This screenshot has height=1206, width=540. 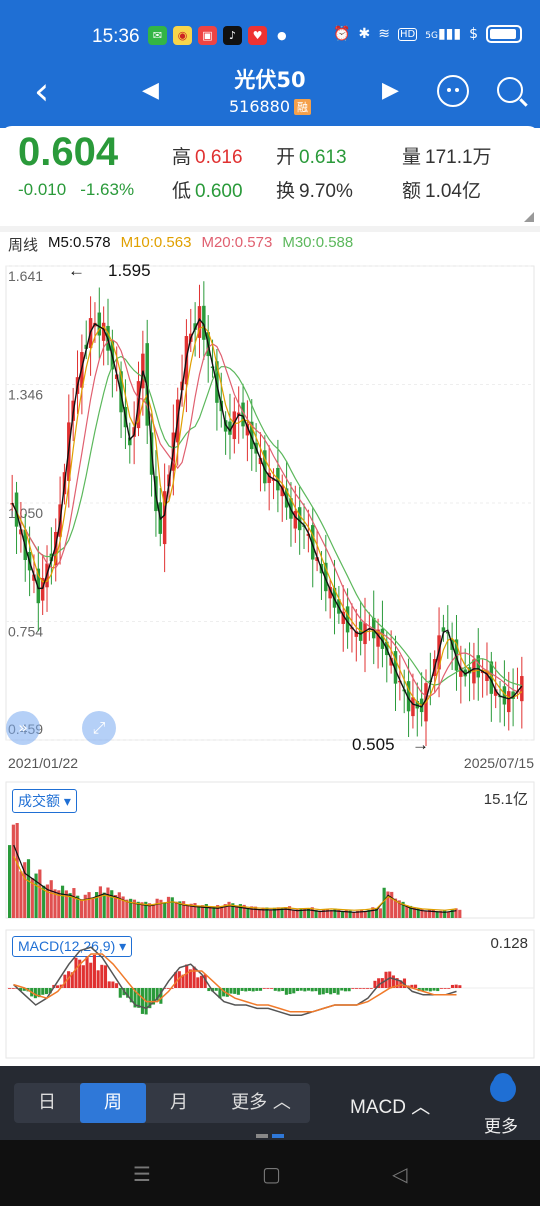 I want to click on system-nav-bar: ☰ ▢ ◁, so click(x=270, y=1173).